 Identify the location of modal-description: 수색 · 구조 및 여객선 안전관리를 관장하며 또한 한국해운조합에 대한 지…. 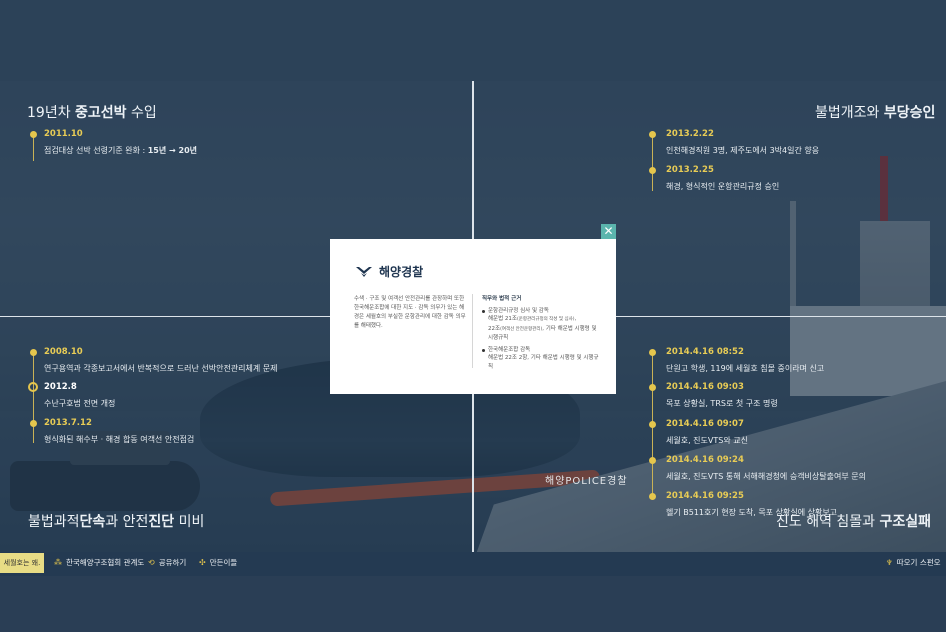
(410, 312).